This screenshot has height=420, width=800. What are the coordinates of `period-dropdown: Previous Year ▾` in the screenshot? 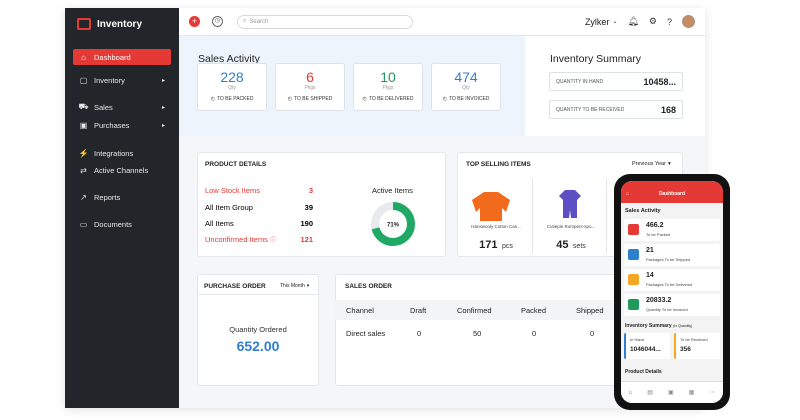 It's located at (651, 164).